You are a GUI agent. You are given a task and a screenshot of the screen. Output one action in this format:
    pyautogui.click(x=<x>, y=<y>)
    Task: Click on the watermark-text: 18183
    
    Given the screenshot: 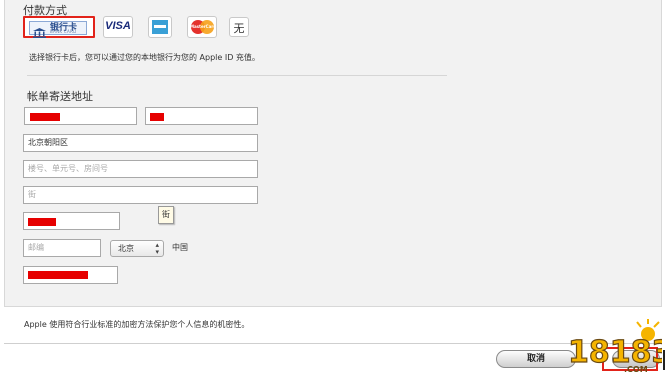 What is the action you would take?
    pyautogui.click(x=615, y=352)
    